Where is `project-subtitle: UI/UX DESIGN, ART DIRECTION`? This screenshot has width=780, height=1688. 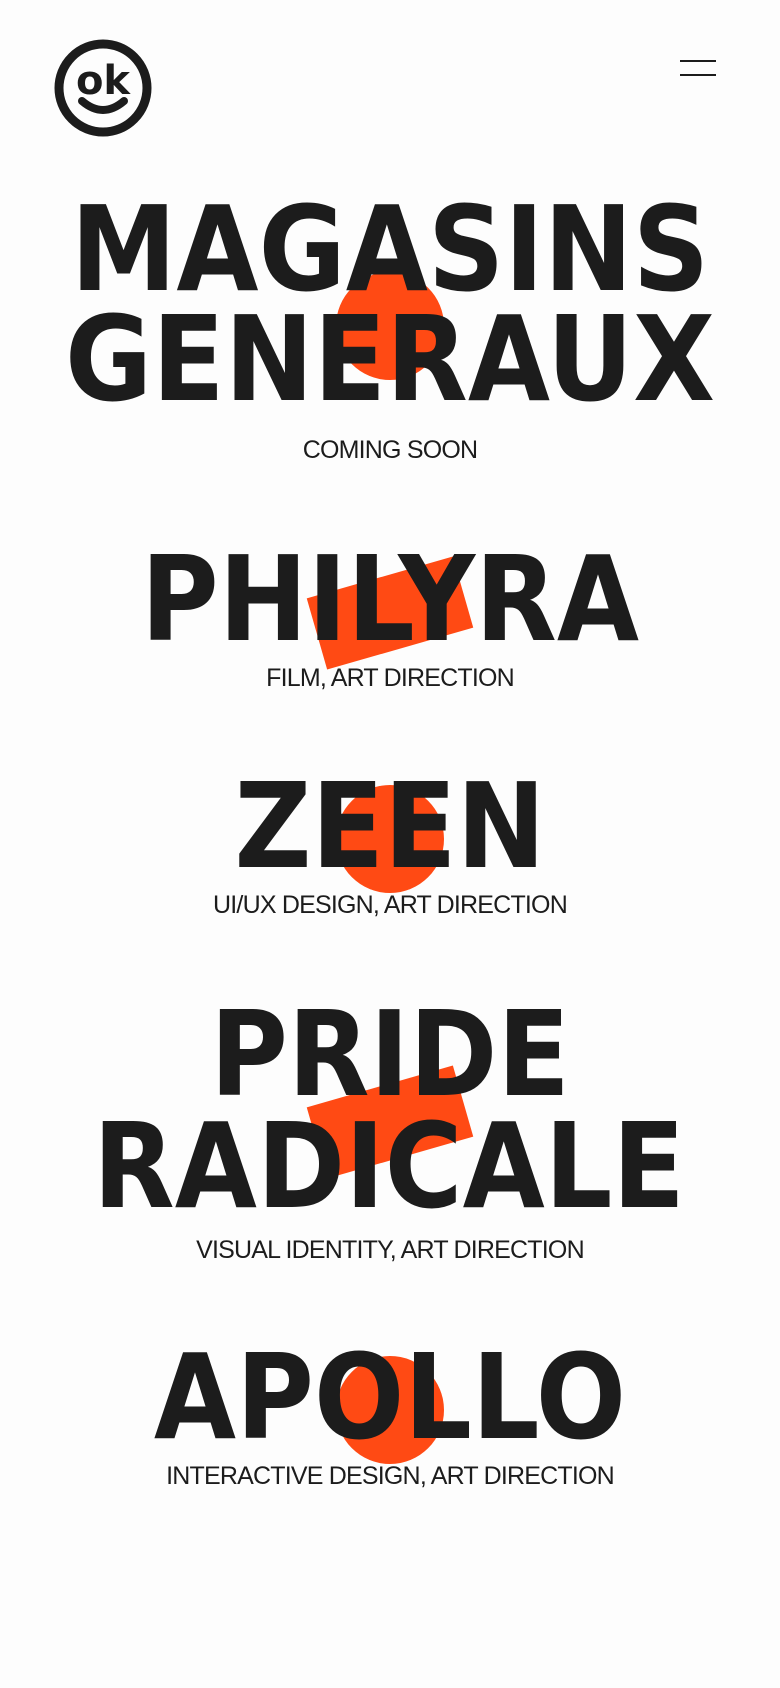
project-subtitle: UI/UX DESIGN, ART DIRECTION is located at coordinates (390, 905).